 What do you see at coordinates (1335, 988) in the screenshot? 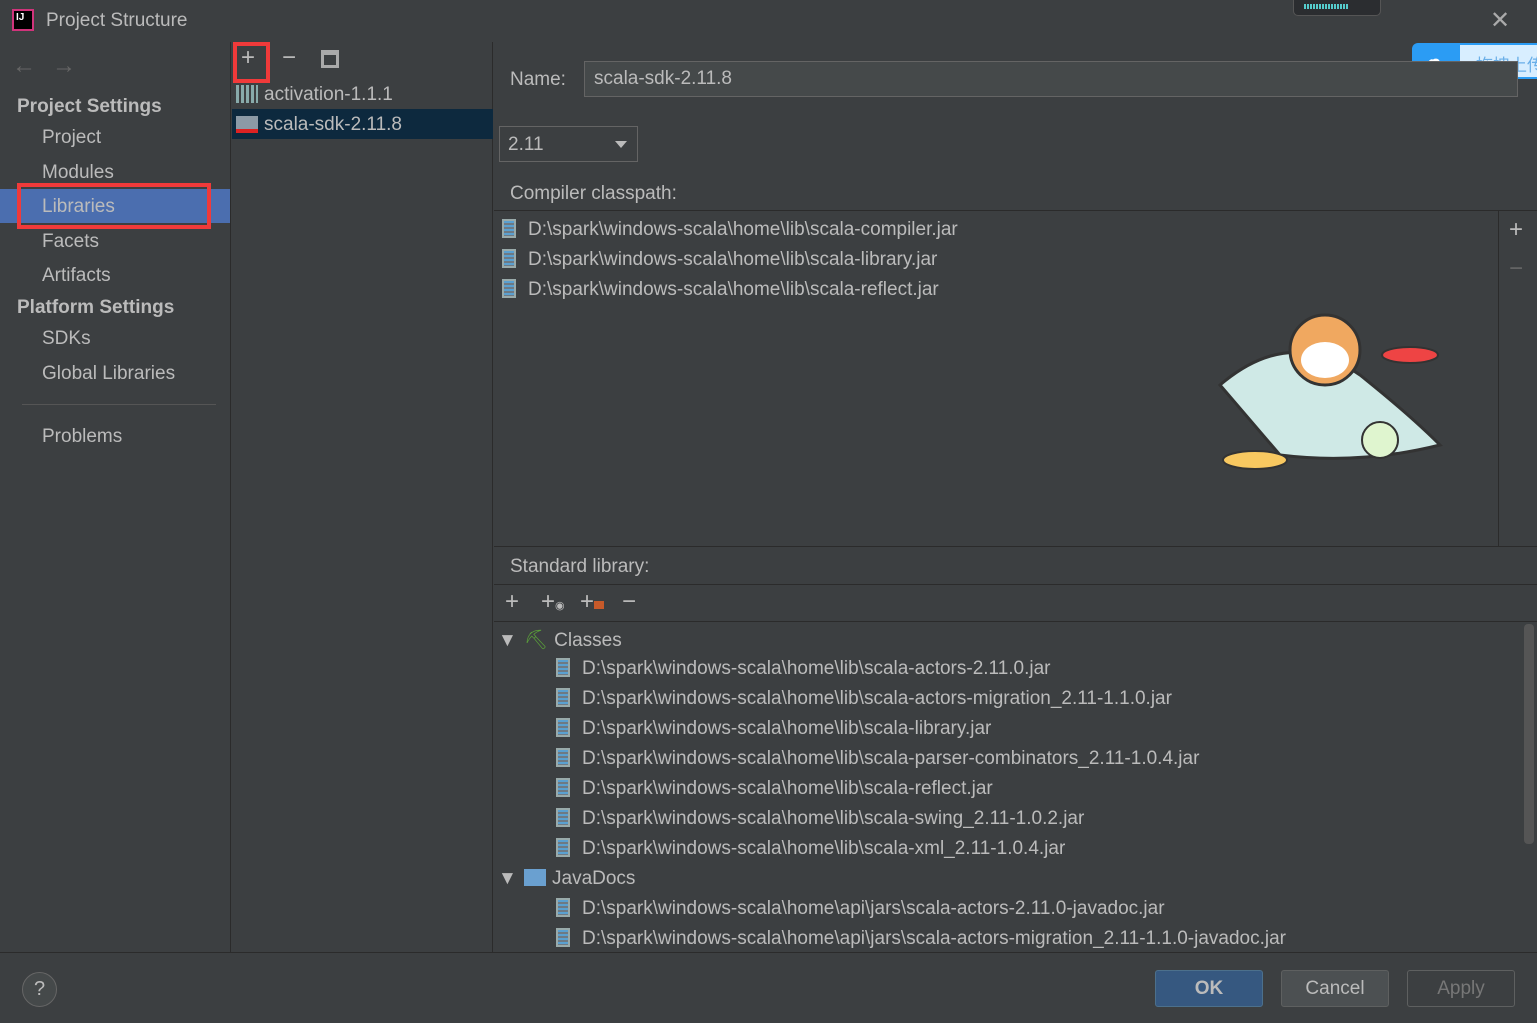
I see `cancel-button: Cancel` at bounding box center [1335, 988].